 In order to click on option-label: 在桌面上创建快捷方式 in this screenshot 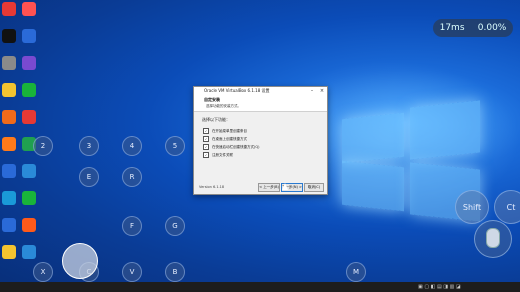, I will do `click(229, 138)`.